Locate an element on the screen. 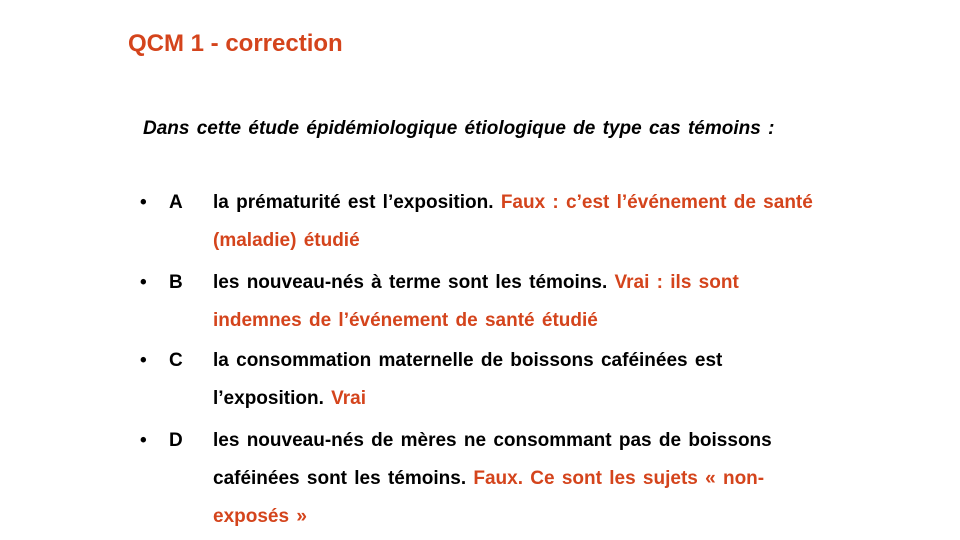 The height and width of the screenshot is (540, 960). option-letter: A is located at coordinates (176, 202).